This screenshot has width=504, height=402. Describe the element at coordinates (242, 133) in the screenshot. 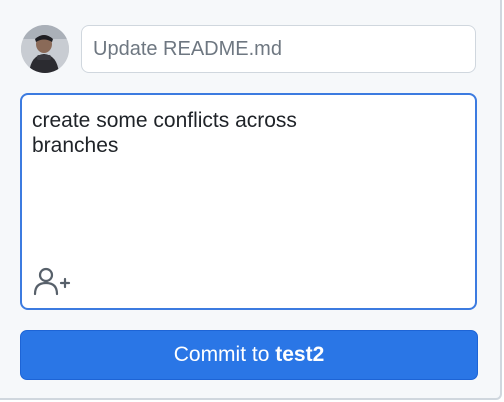

I see `commit-description-text: create some conflicts across branches` at that location.